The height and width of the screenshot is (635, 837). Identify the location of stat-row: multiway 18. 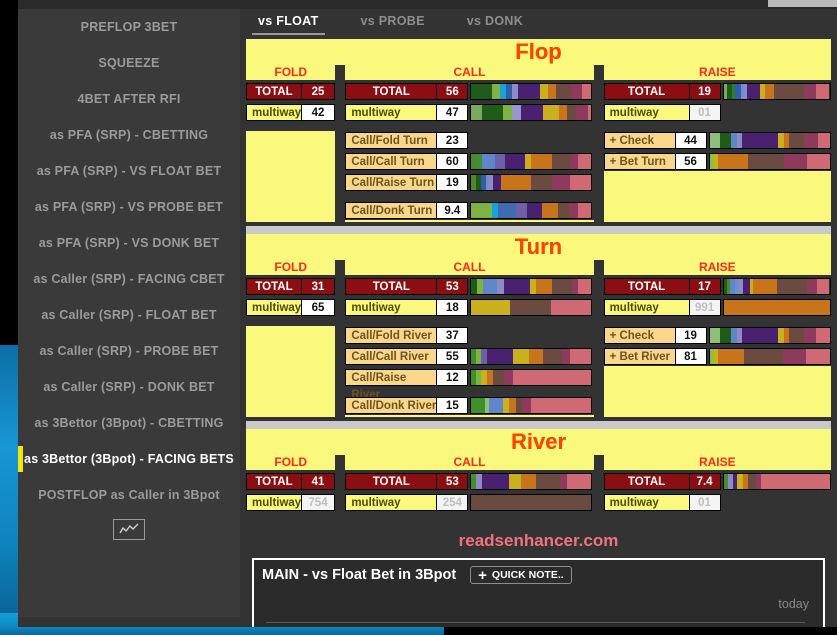
(469, 307).